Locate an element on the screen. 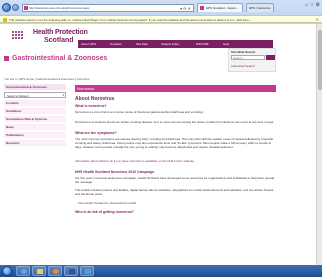  logo-icon is located at coordinates (18, 35).